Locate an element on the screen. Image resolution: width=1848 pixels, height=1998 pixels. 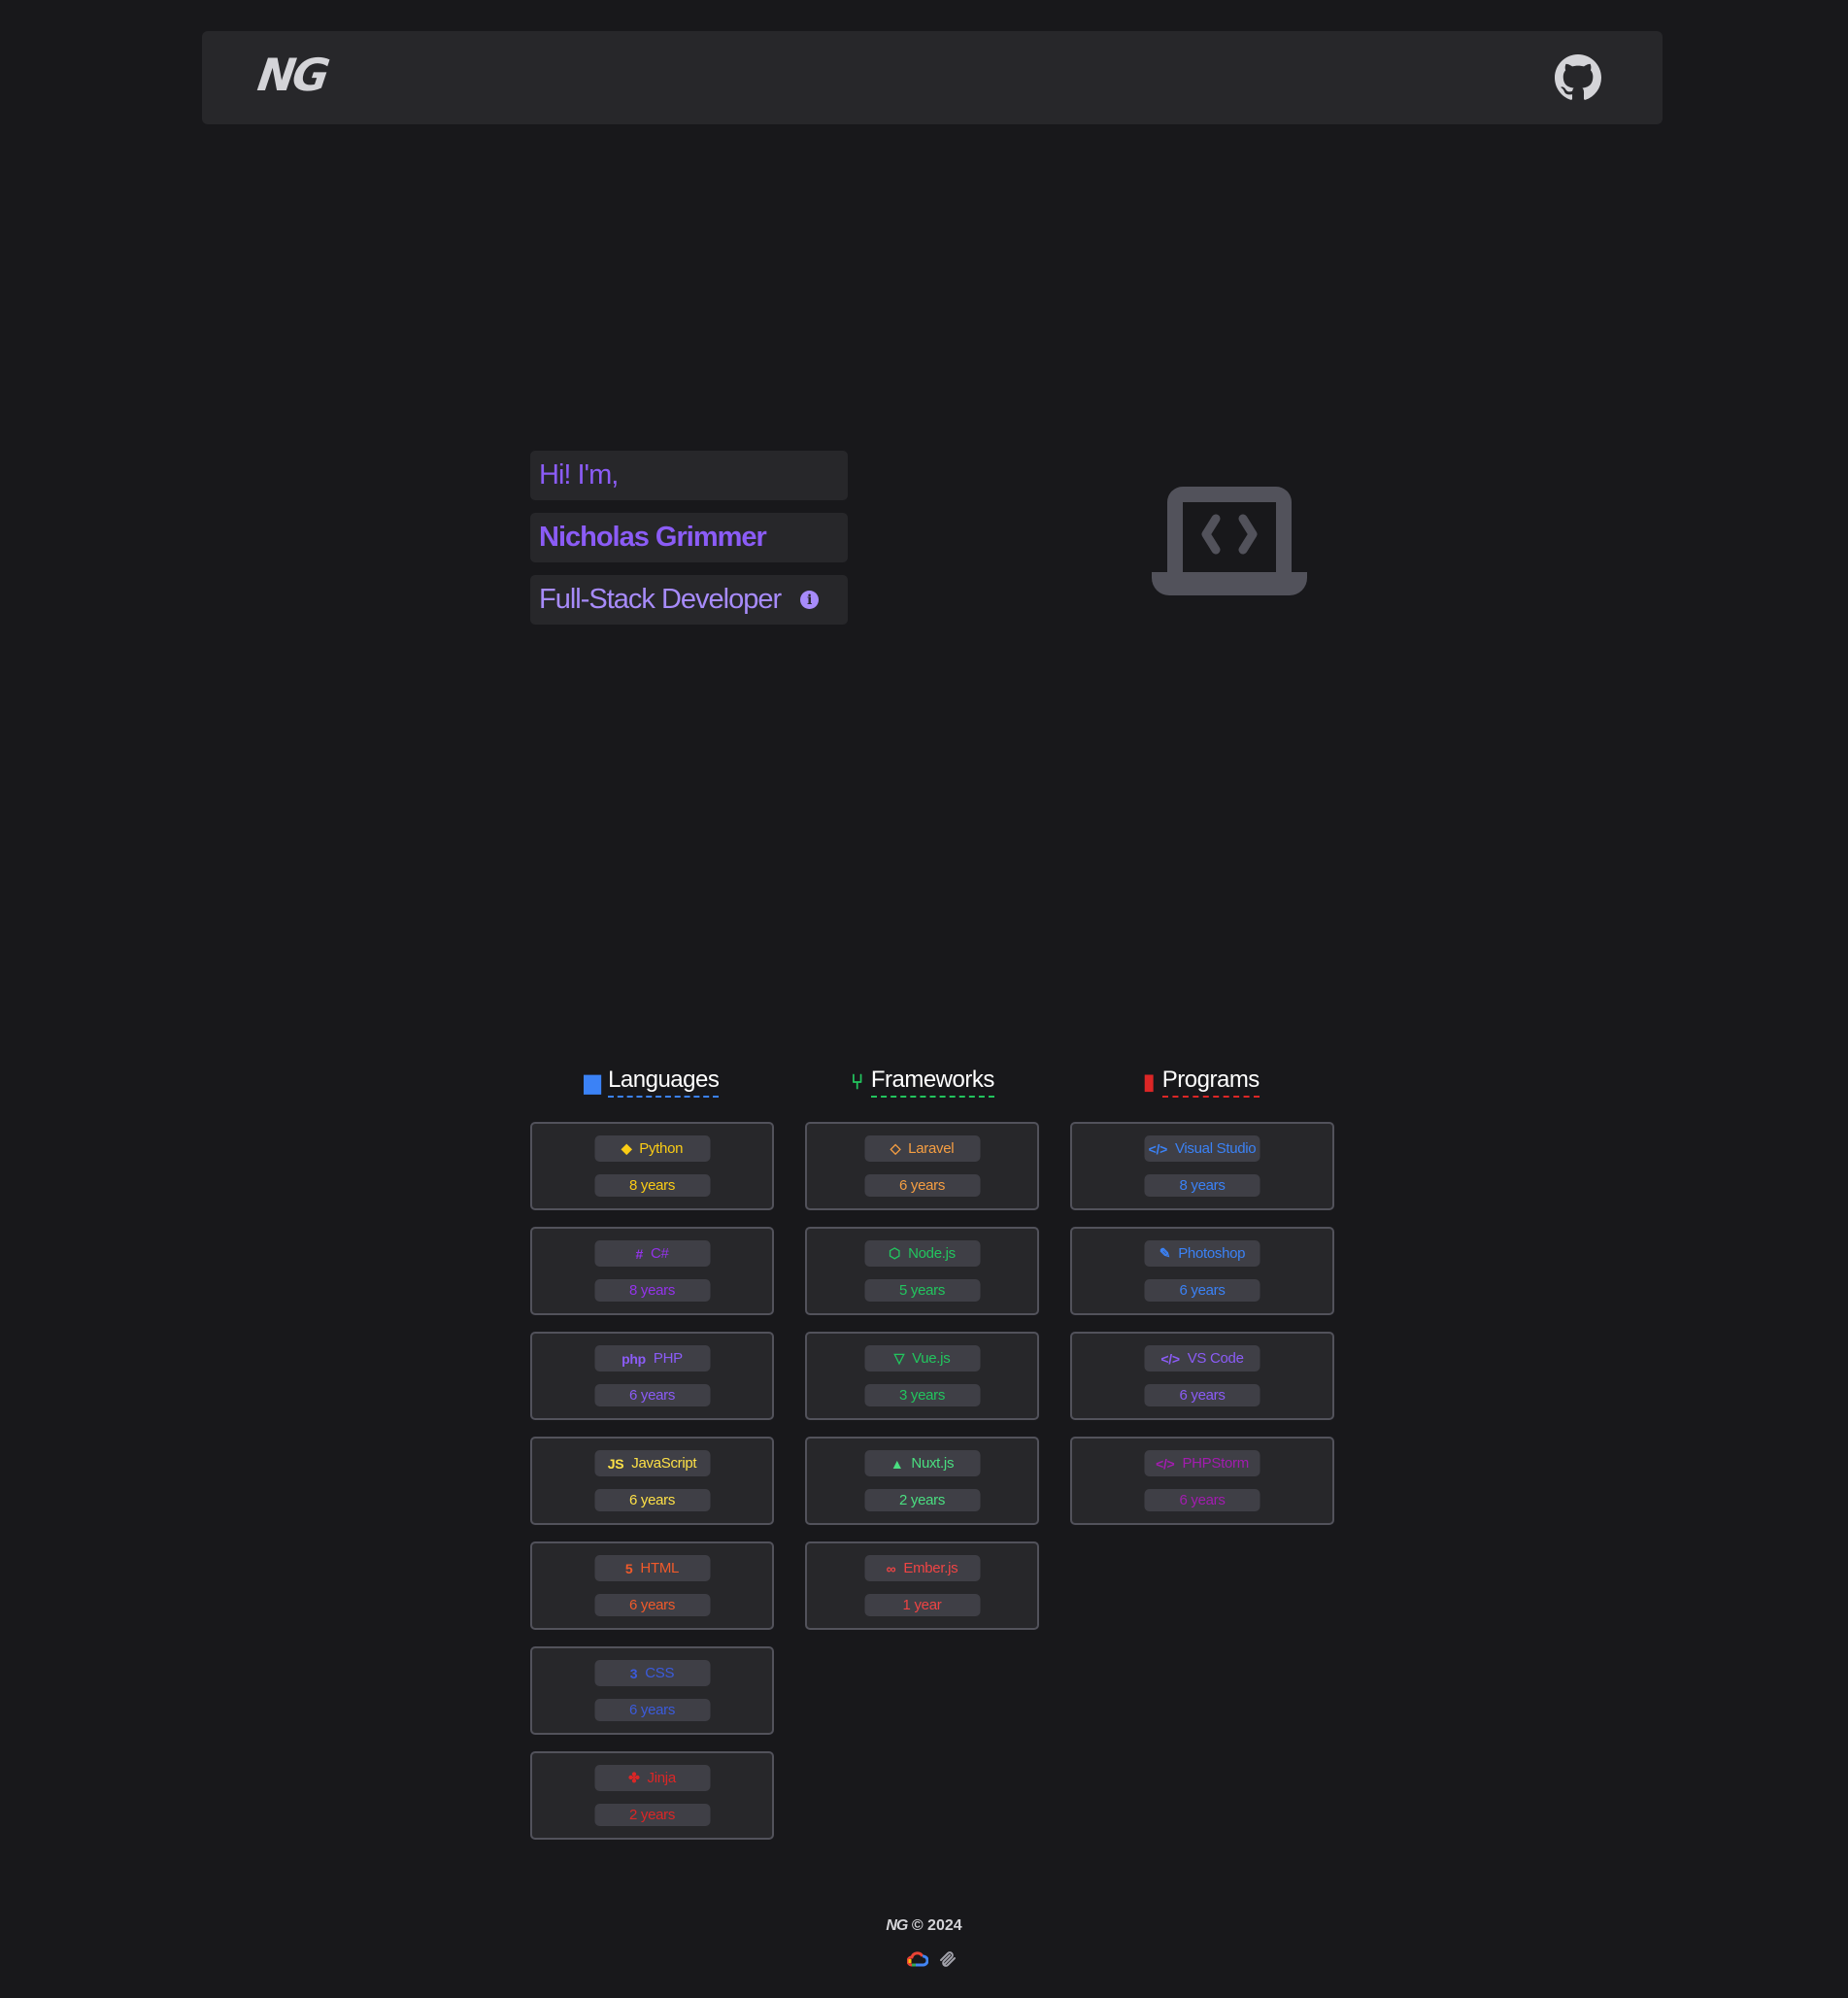
skill-card: JS JavaScript 6 years is located at coordinates (652, 1481).